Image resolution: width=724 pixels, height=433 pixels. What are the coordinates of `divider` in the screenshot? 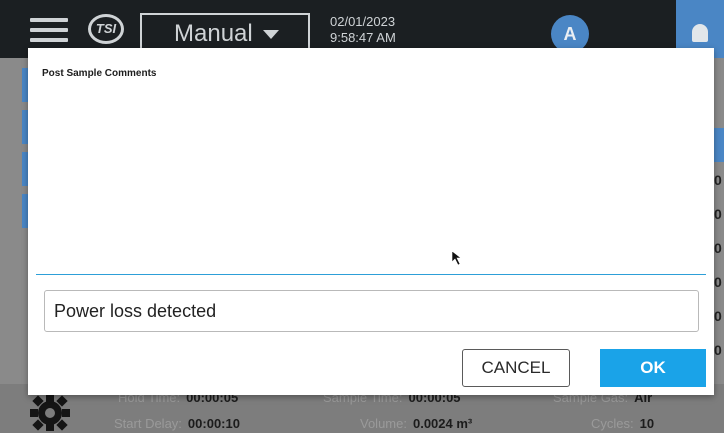 It's located at (371, 274).